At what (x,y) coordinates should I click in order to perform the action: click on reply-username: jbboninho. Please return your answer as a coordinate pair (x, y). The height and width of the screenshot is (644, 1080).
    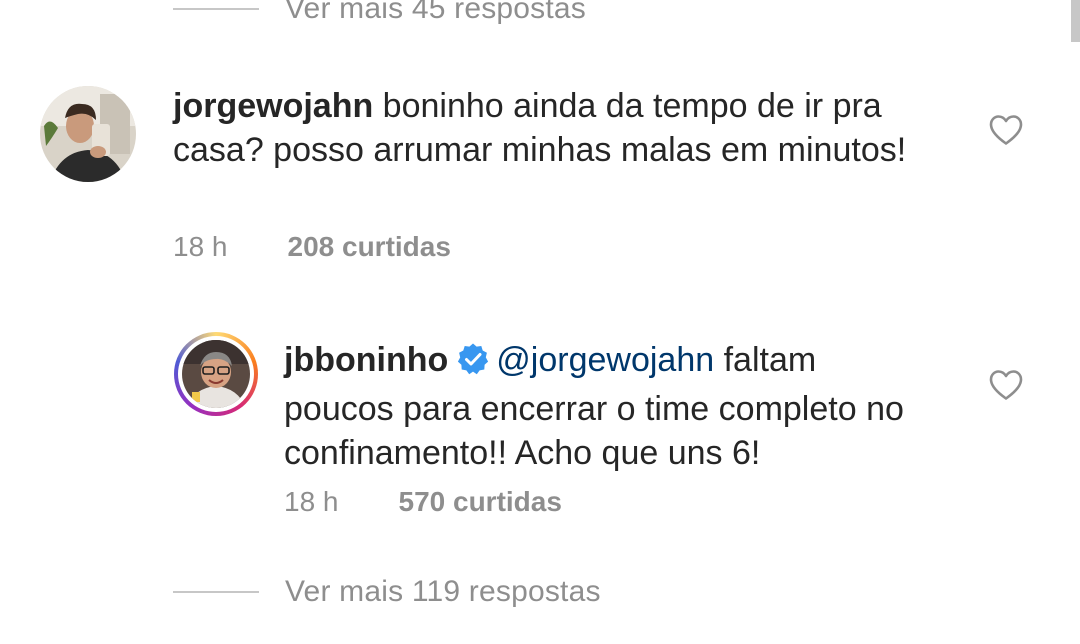
    Looking at the image, I should click on (366, 360).